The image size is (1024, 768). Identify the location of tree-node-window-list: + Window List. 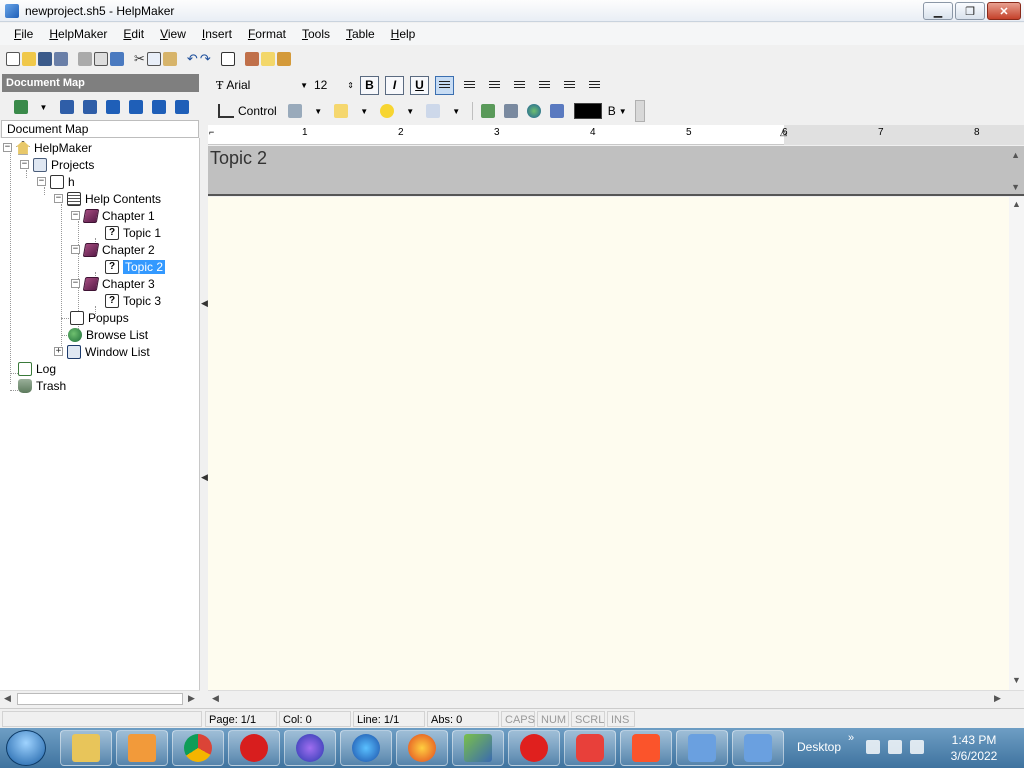
(102, 351).